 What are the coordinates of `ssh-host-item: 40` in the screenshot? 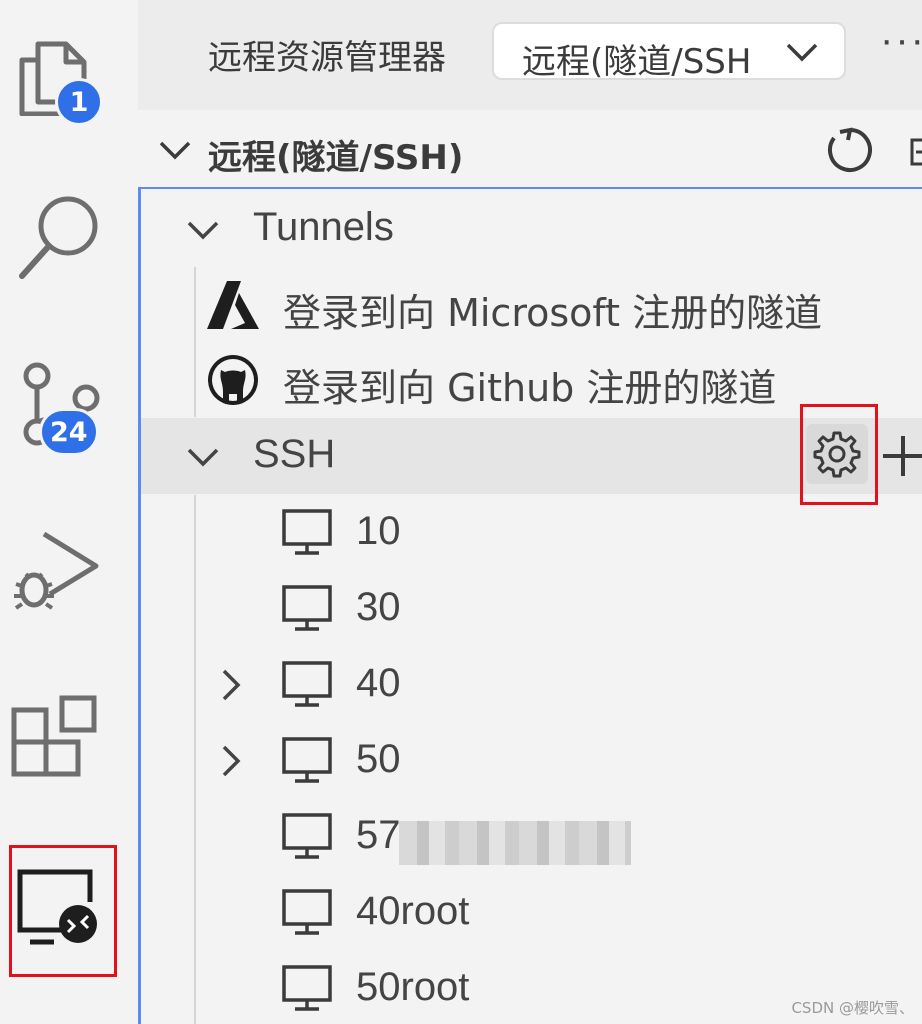 It's located at (531, 685).